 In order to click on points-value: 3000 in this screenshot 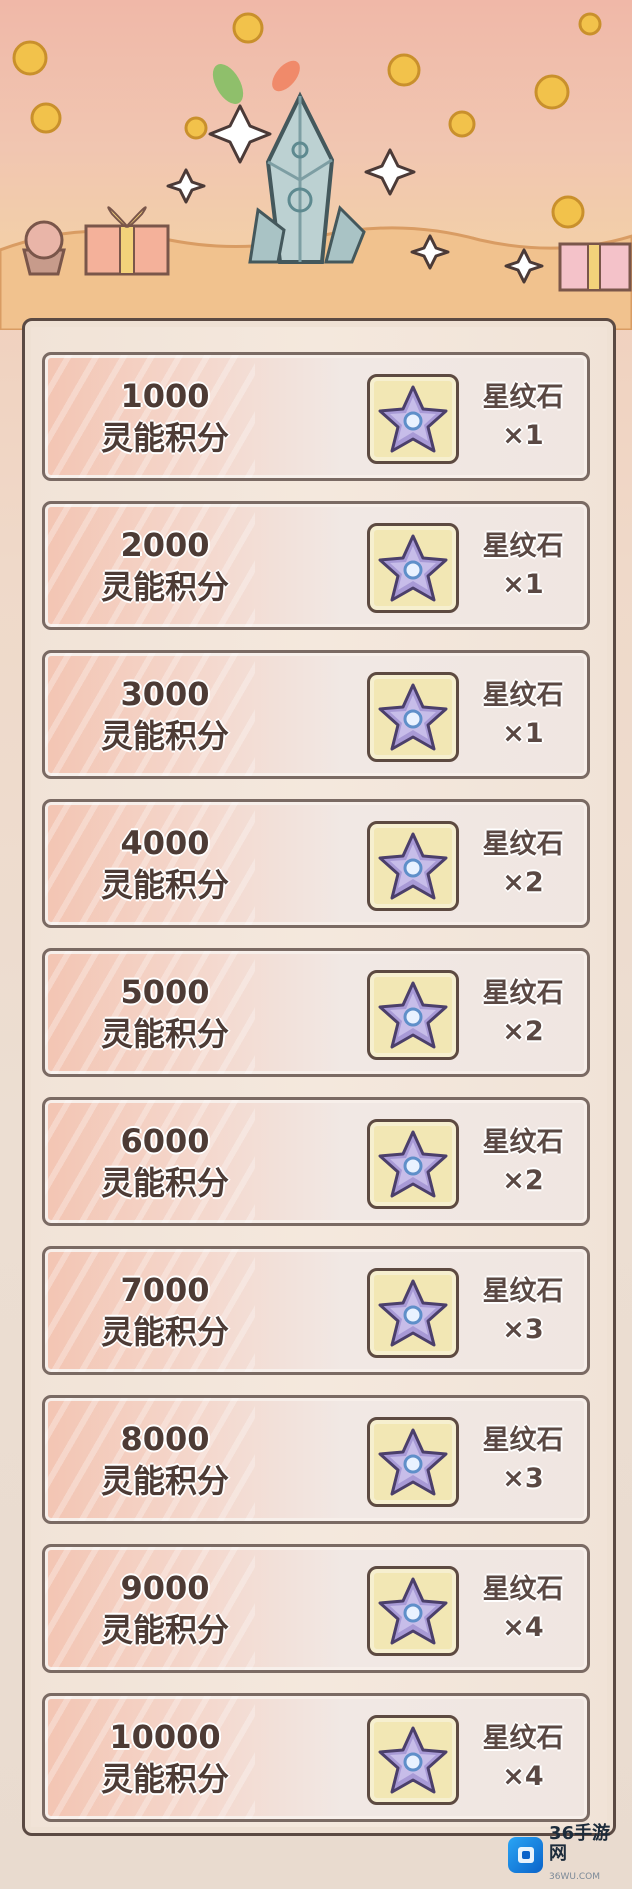, I will do `click(165, 693)`.